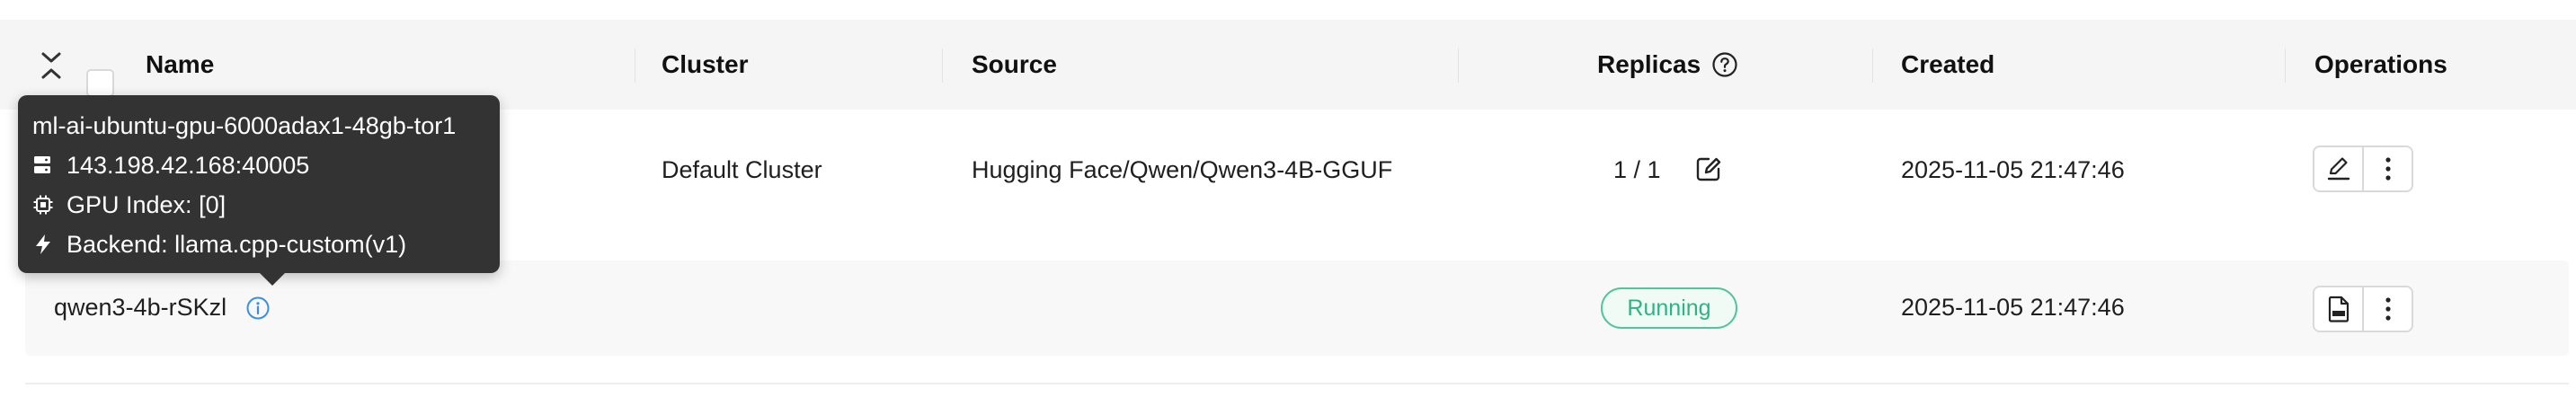  I want to click on chip-icon, so click(43, 205).